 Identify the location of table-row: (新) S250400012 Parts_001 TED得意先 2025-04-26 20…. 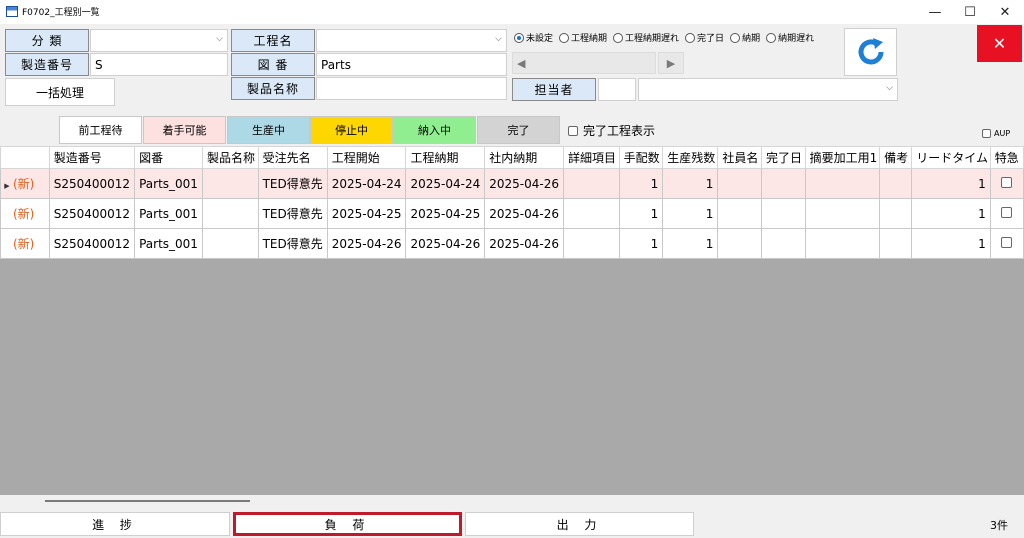
(512, 243).